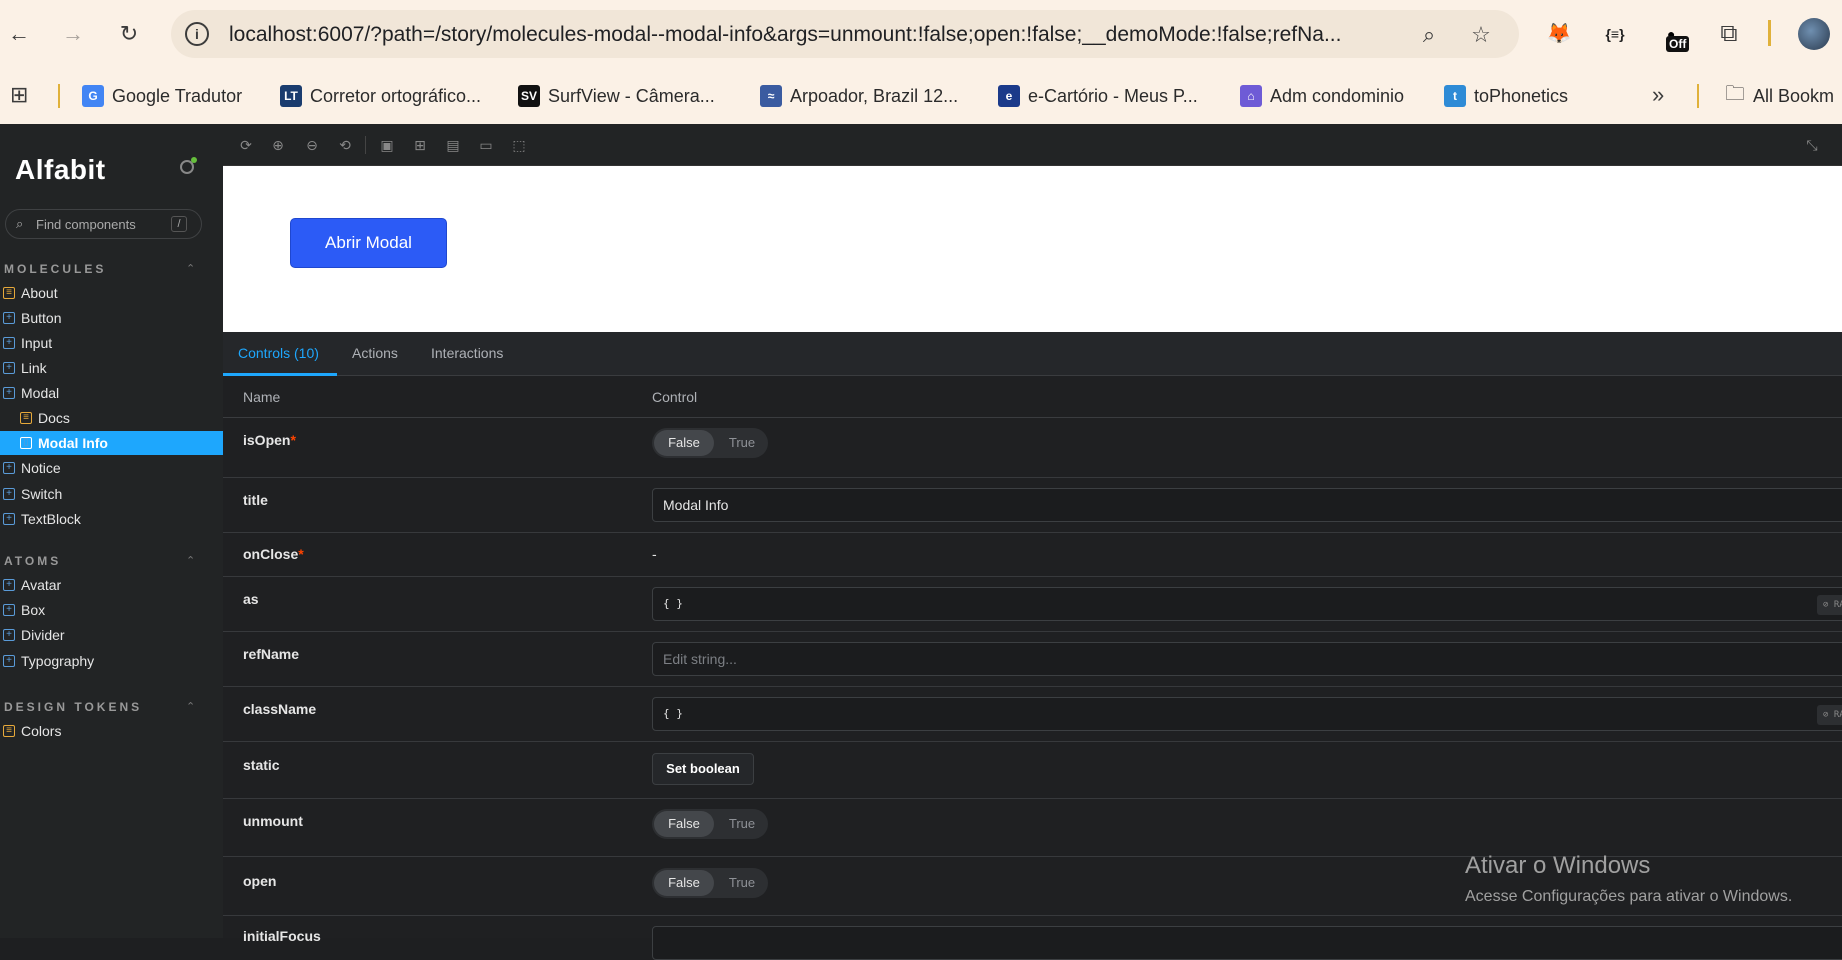  Describe the element at coordinates (1506, 96) in the screenshot. I see `bookmark-item: t toPhonetics` at that location.